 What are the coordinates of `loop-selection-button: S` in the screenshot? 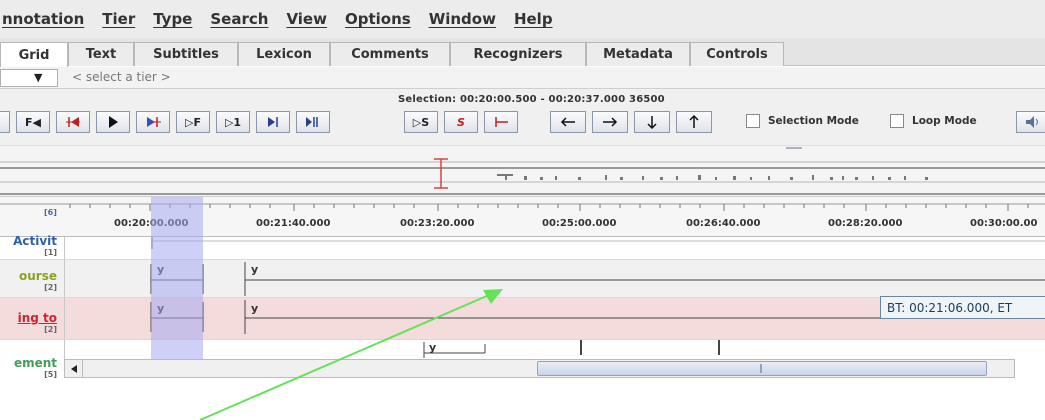 It's located at (461, 122).